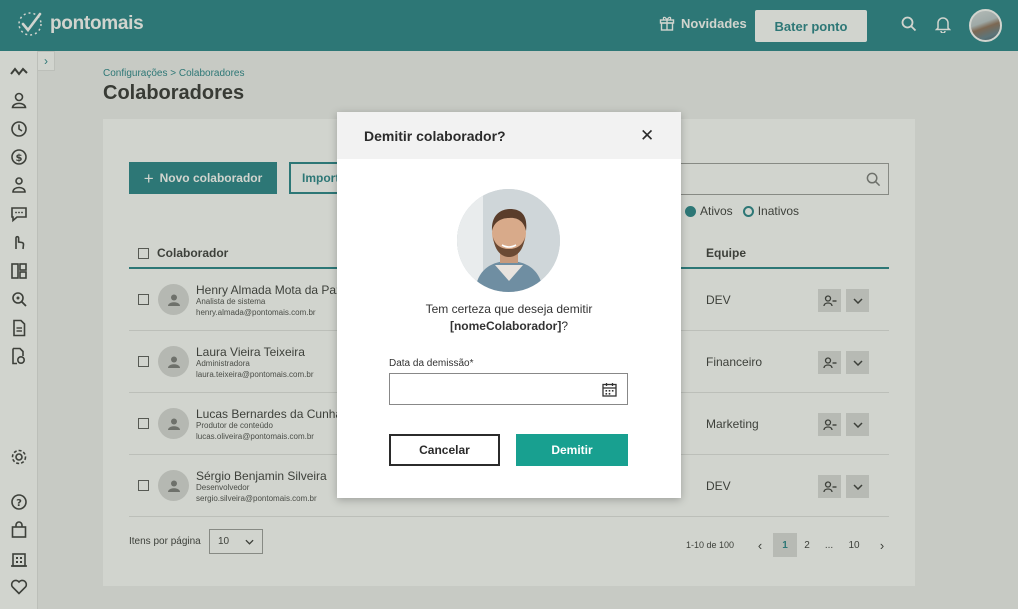 The height and width of the screenshot is (609, 1018). I want to click on collaborator-portrait-icon, so click(508, 240).